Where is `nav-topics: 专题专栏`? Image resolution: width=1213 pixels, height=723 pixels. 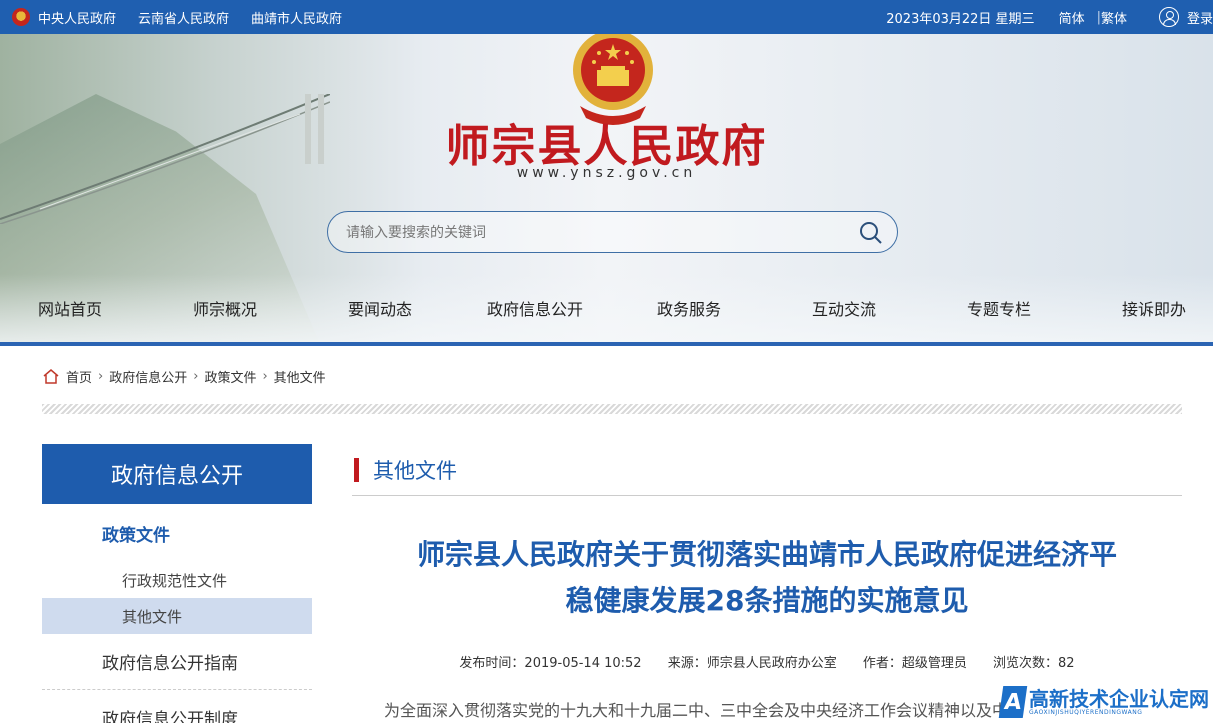 nav-topics: 专题专栏 is located at coordinates (999, 308).